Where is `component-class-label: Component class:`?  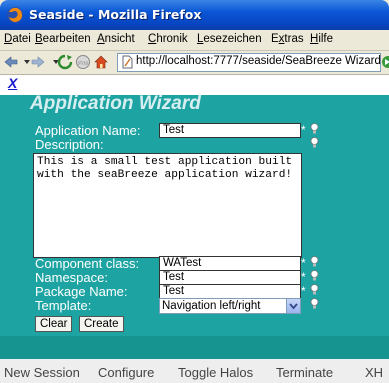
component-class-label: Component class: is located at coordinates (87, 263).